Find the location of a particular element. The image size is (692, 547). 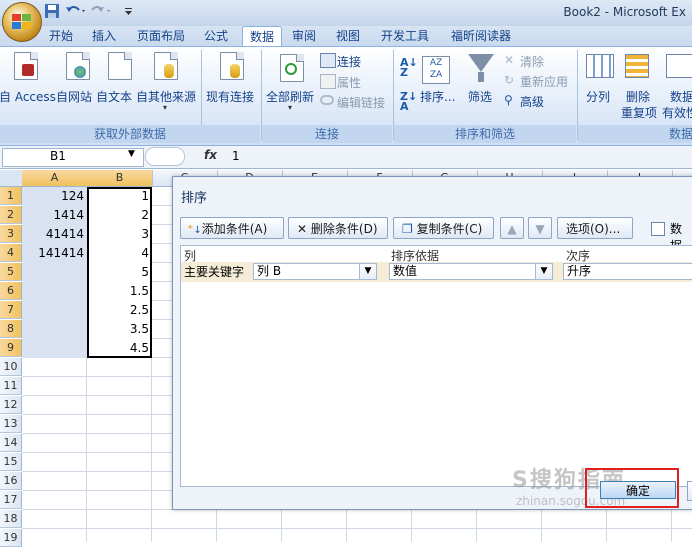

tab-data: 数据 is located at coordinates (262, 36).